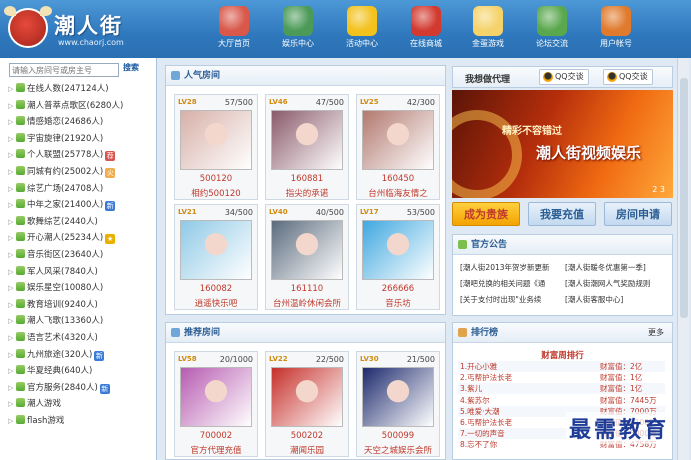  What do you see at coordinates (562, 214) in the screenshot?
I see `recharge-button: 我要充值` at bounding box center [562, 214].